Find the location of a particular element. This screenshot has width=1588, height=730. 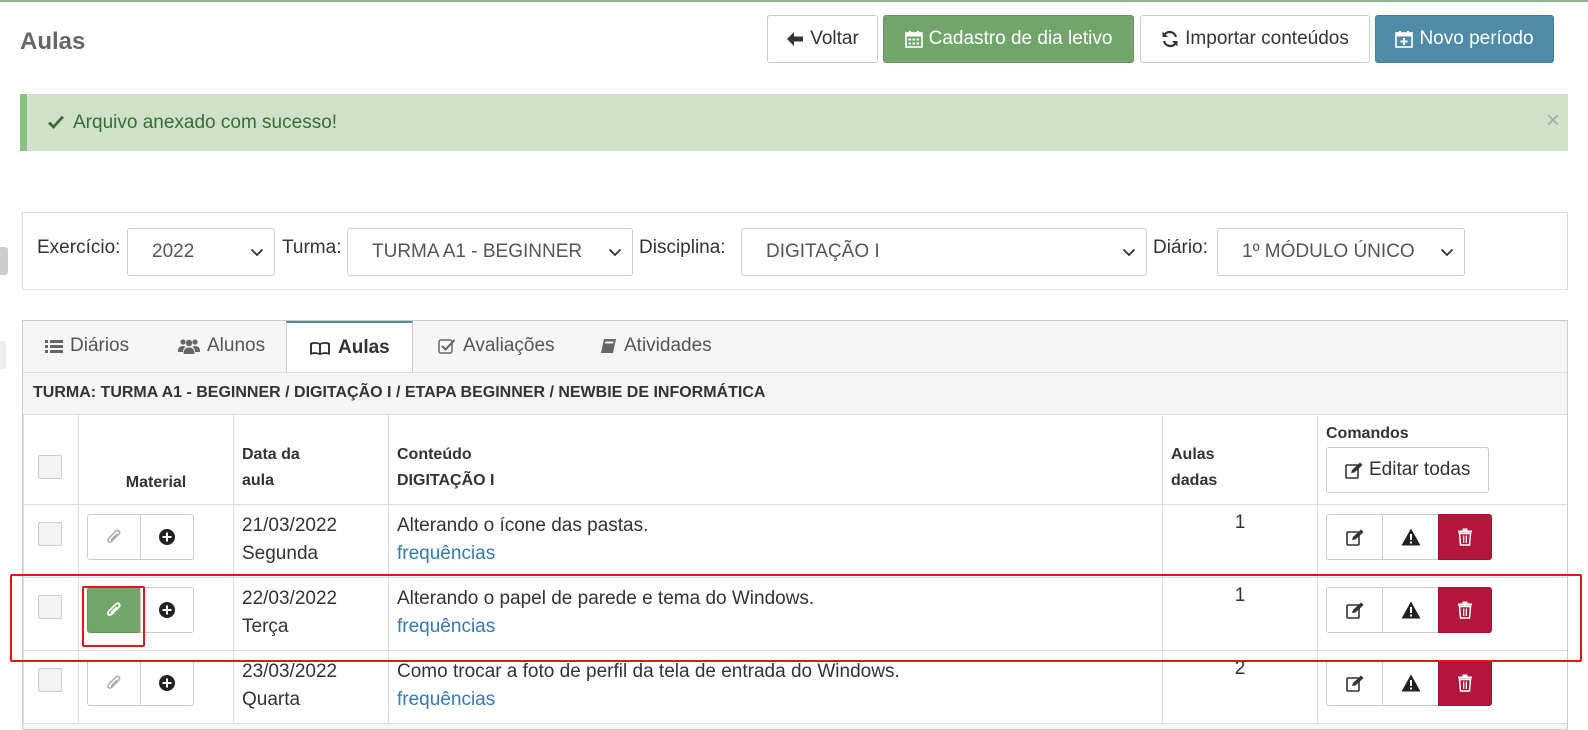

exercicio-value: 2022 is located at coordinates (173, 251).